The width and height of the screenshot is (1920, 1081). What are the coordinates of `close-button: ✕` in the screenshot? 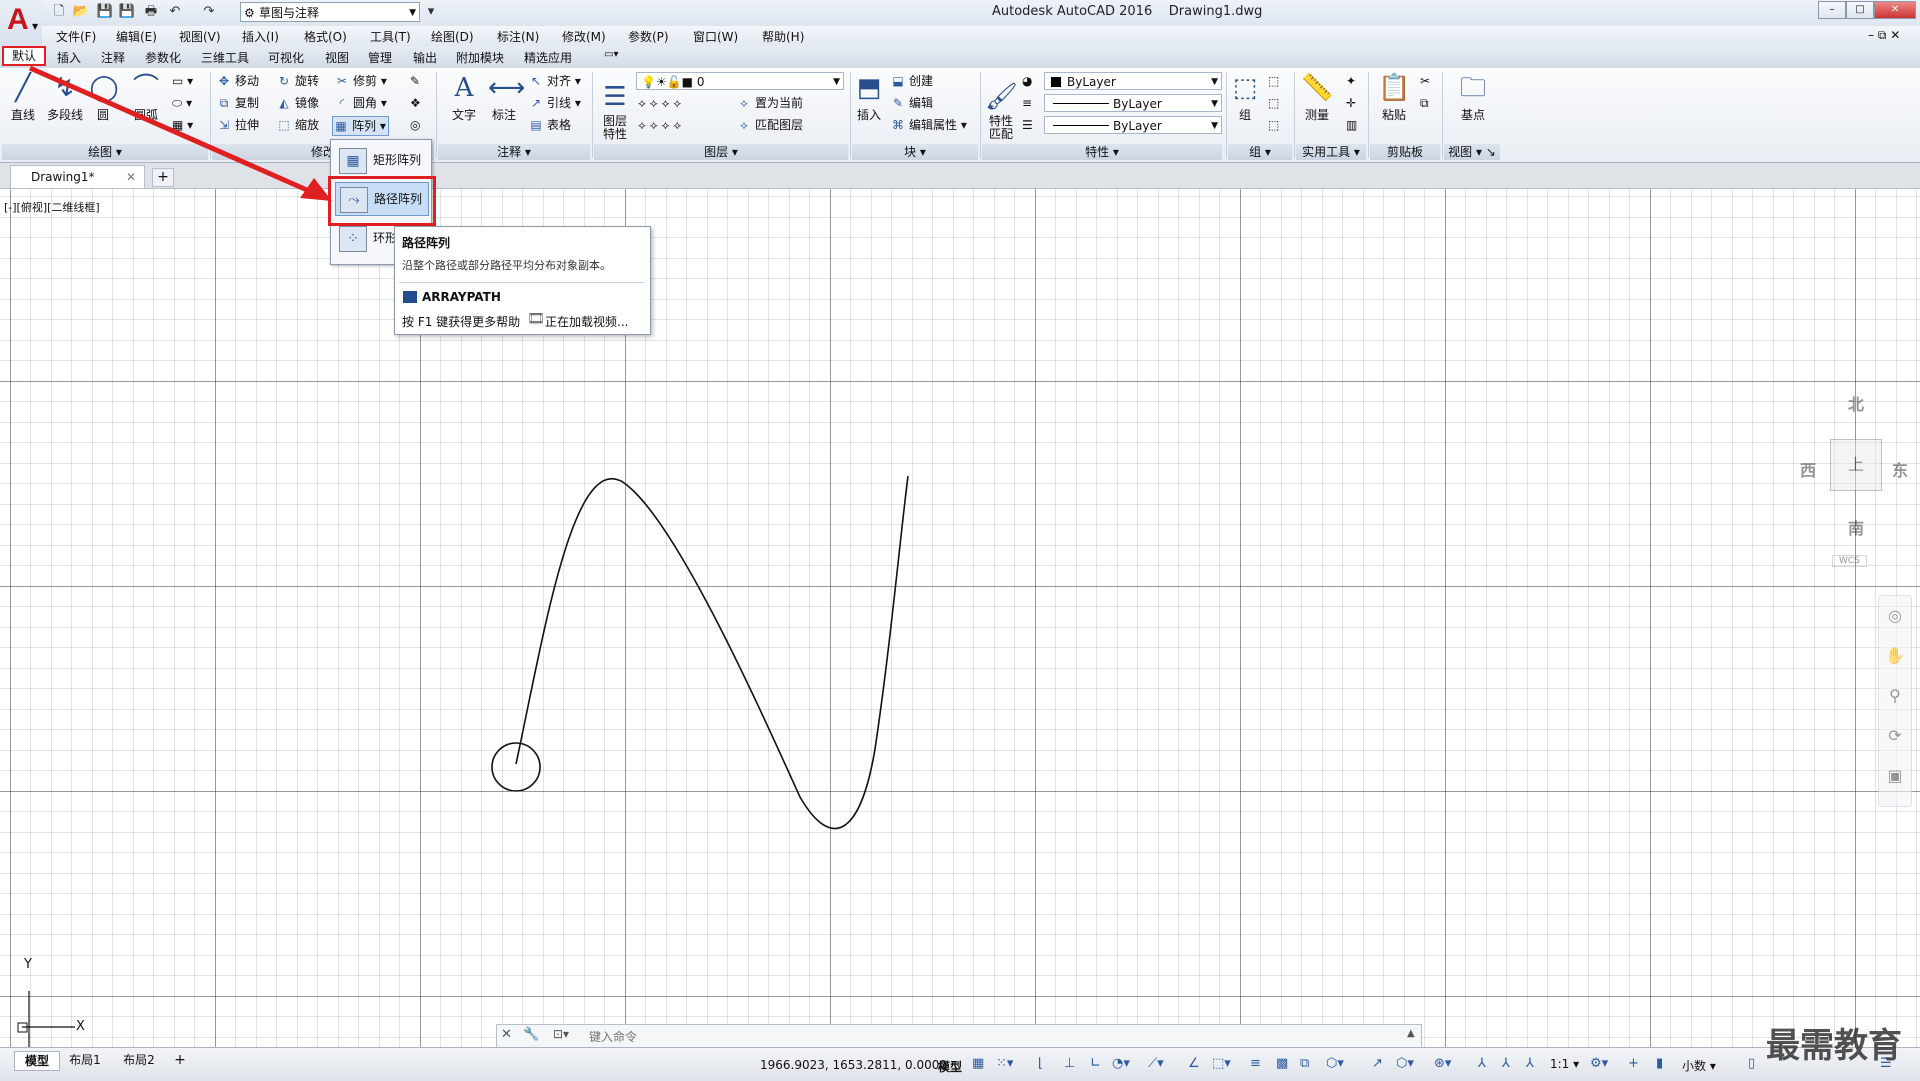 It's located at (1895, 10).